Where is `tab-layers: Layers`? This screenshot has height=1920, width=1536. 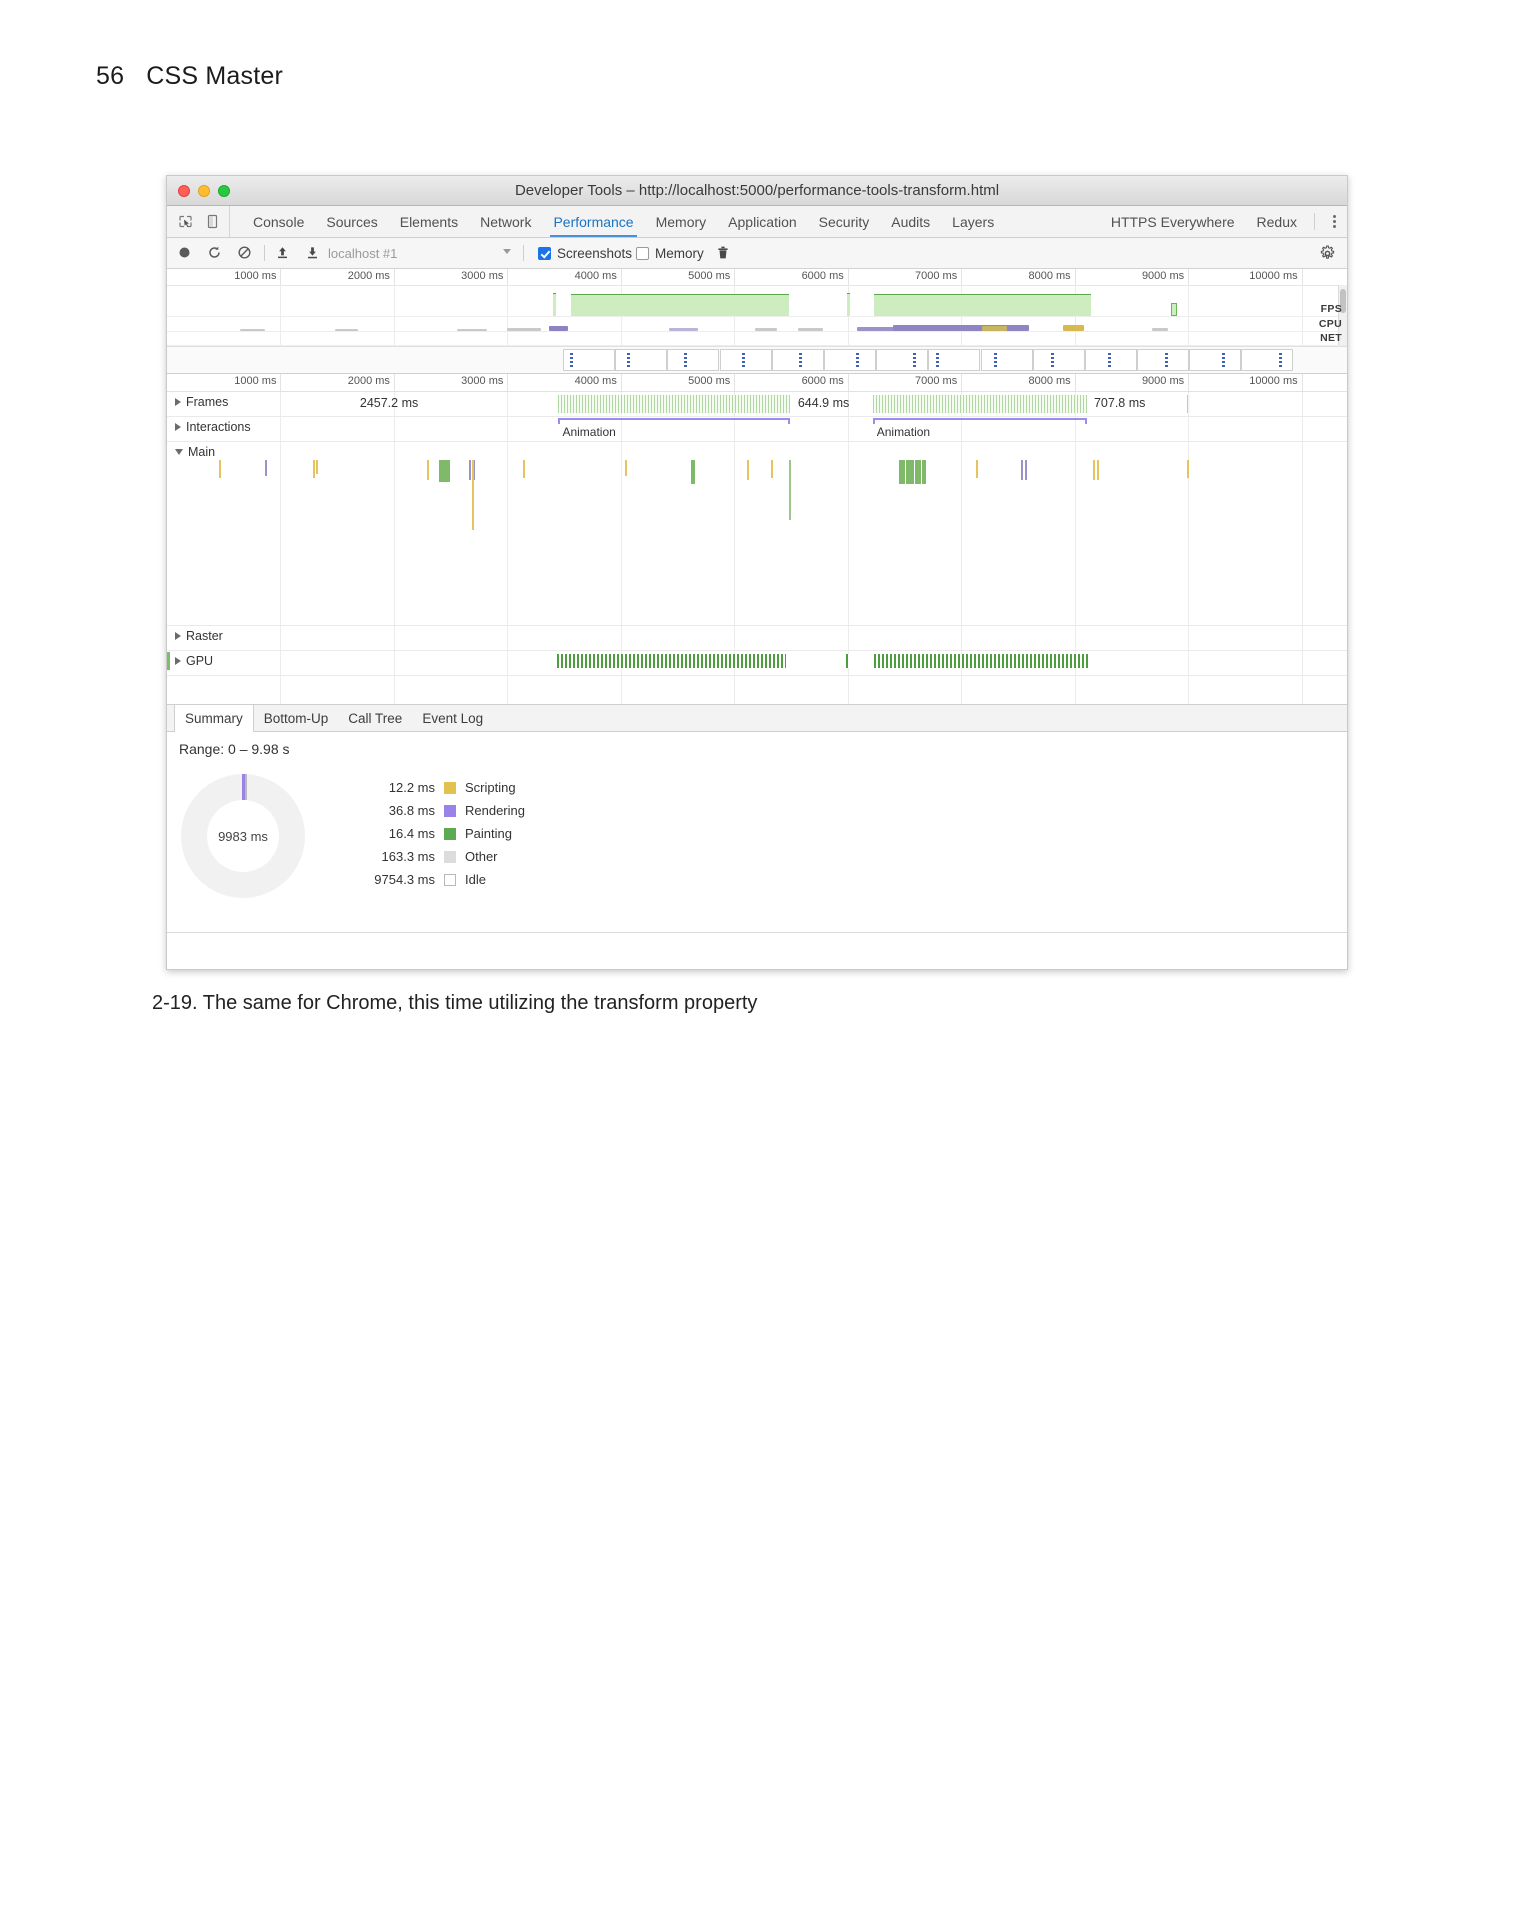 tab-layers: Layers is located at coordinates (973, 221).